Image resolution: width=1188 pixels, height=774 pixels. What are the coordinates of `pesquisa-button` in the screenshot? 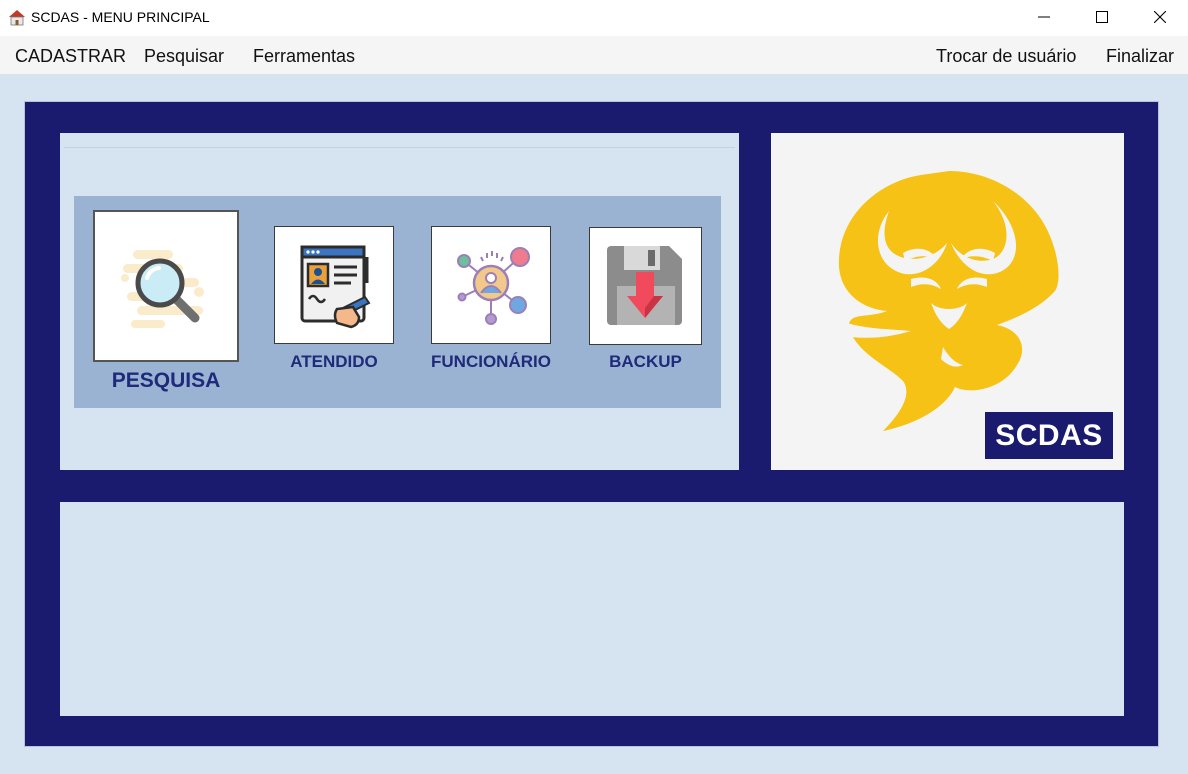 It's located at (166, 286).